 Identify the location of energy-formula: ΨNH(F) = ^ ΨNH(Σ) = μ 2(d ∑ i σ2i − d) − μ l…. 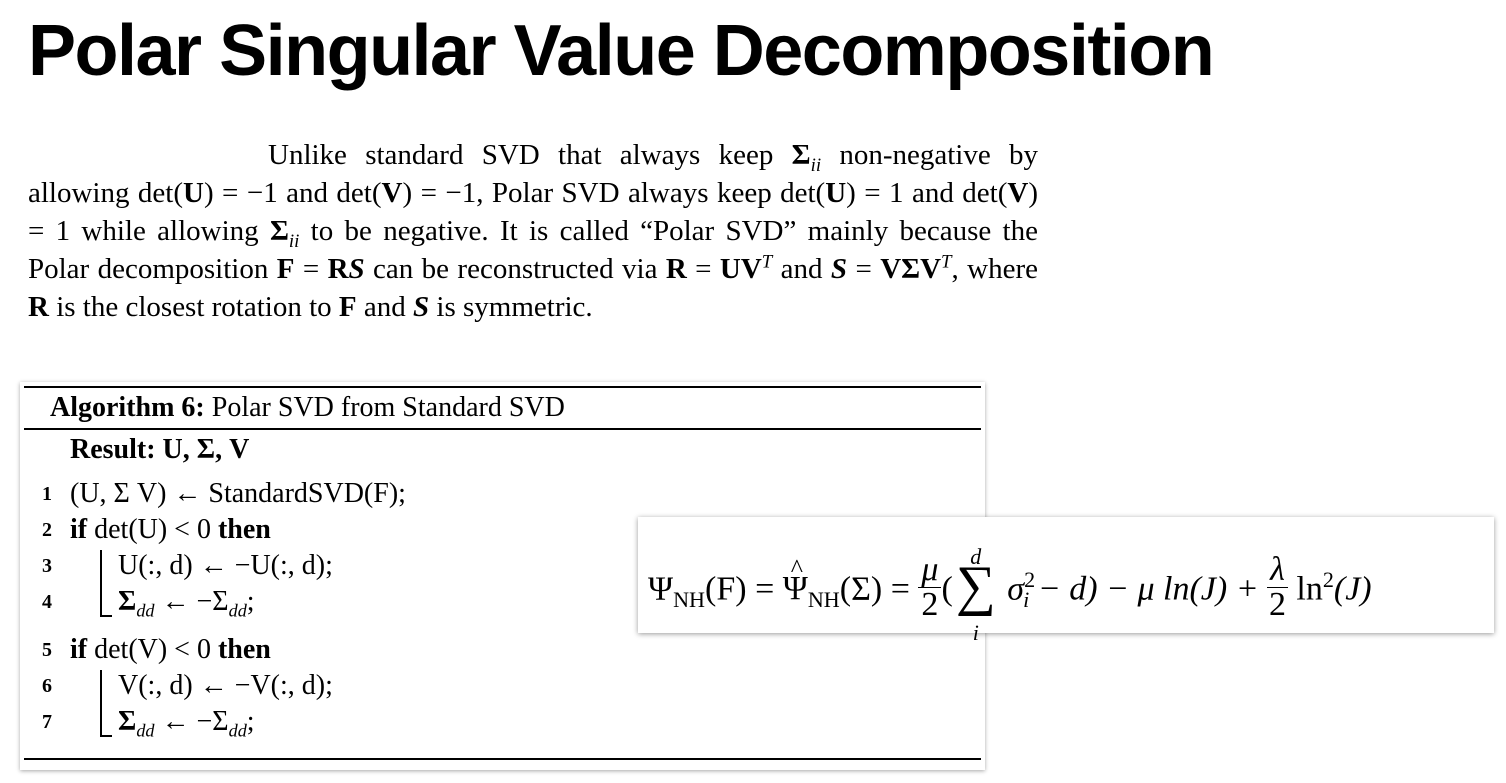
(1010, 594).